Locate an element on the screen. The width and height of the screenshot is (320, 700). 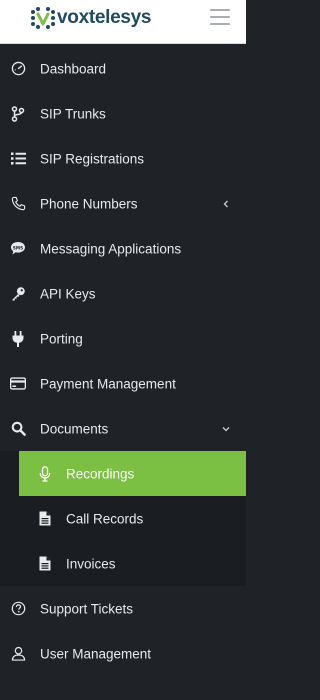
credit-card-icon is located at coordinates (18, 384).